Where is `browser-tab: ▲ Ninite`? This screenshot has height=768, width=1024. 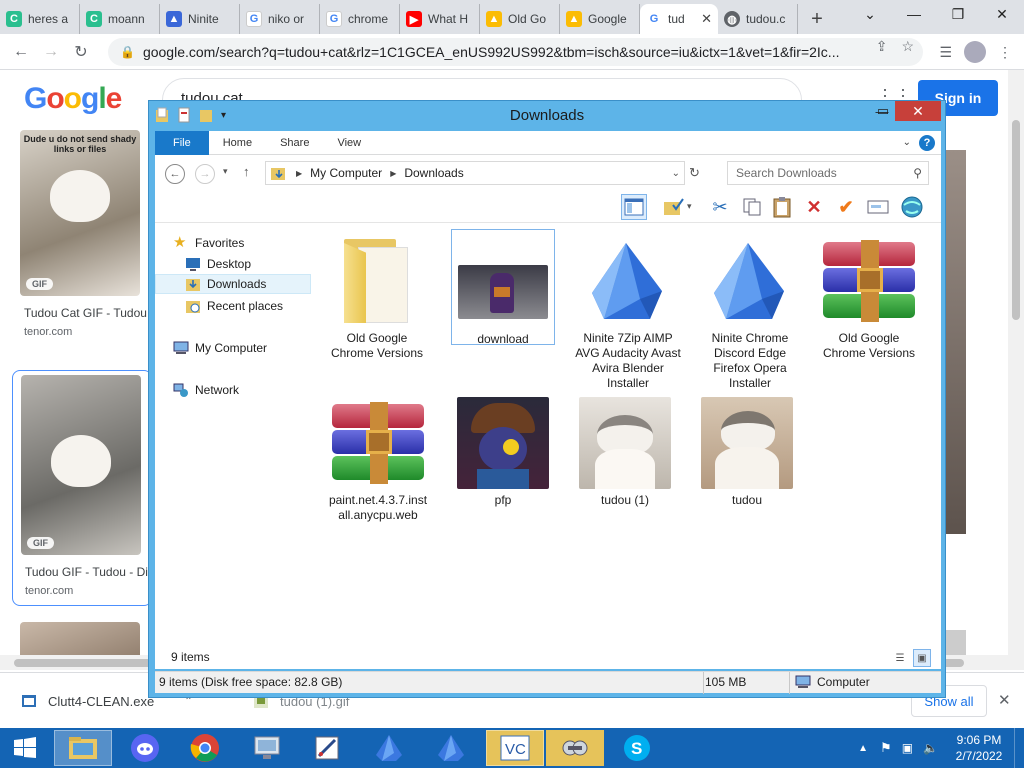 browser-tab: ▲ Ninite is located at coordinates (200, 19).